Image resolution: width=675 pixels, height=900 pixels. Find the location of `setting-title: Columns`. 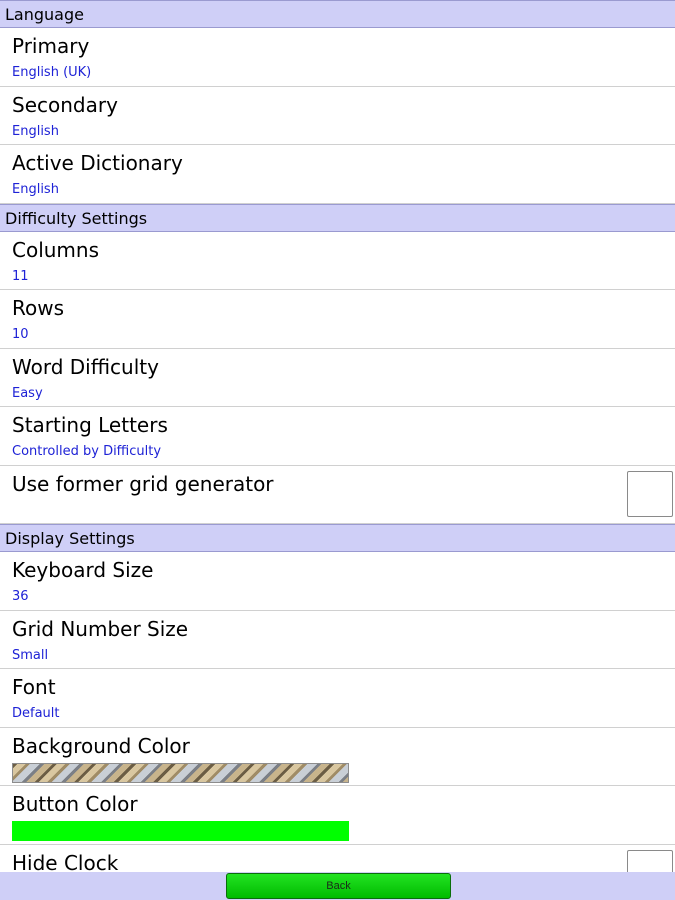

setting-title: Columns is located at coordinates (56, 249).